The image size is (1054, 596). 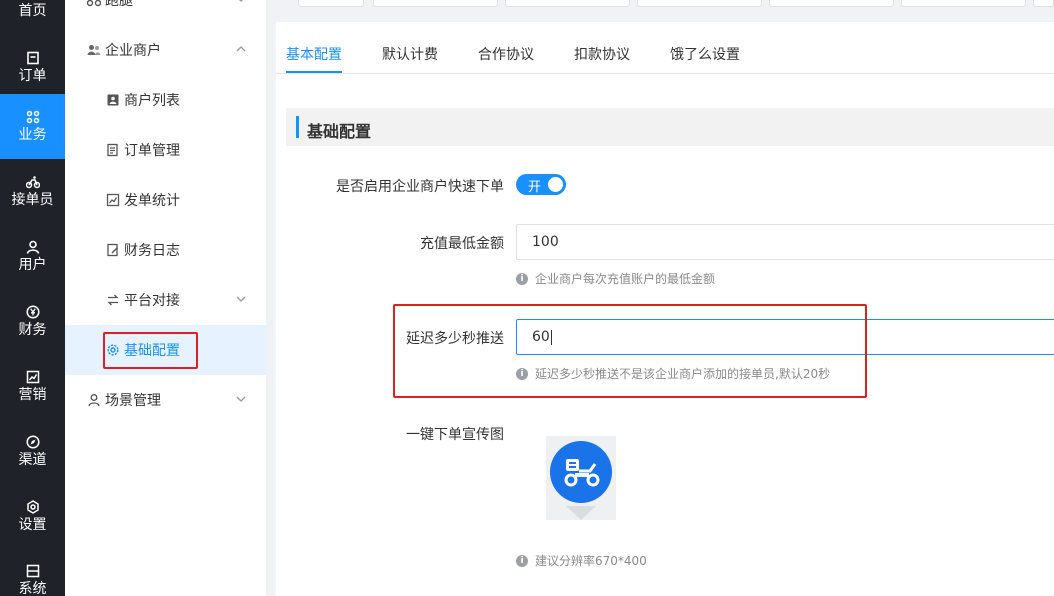 I want to click on promo-image-hint: i 建议分辨率670*400, so click(x=581, y=560).